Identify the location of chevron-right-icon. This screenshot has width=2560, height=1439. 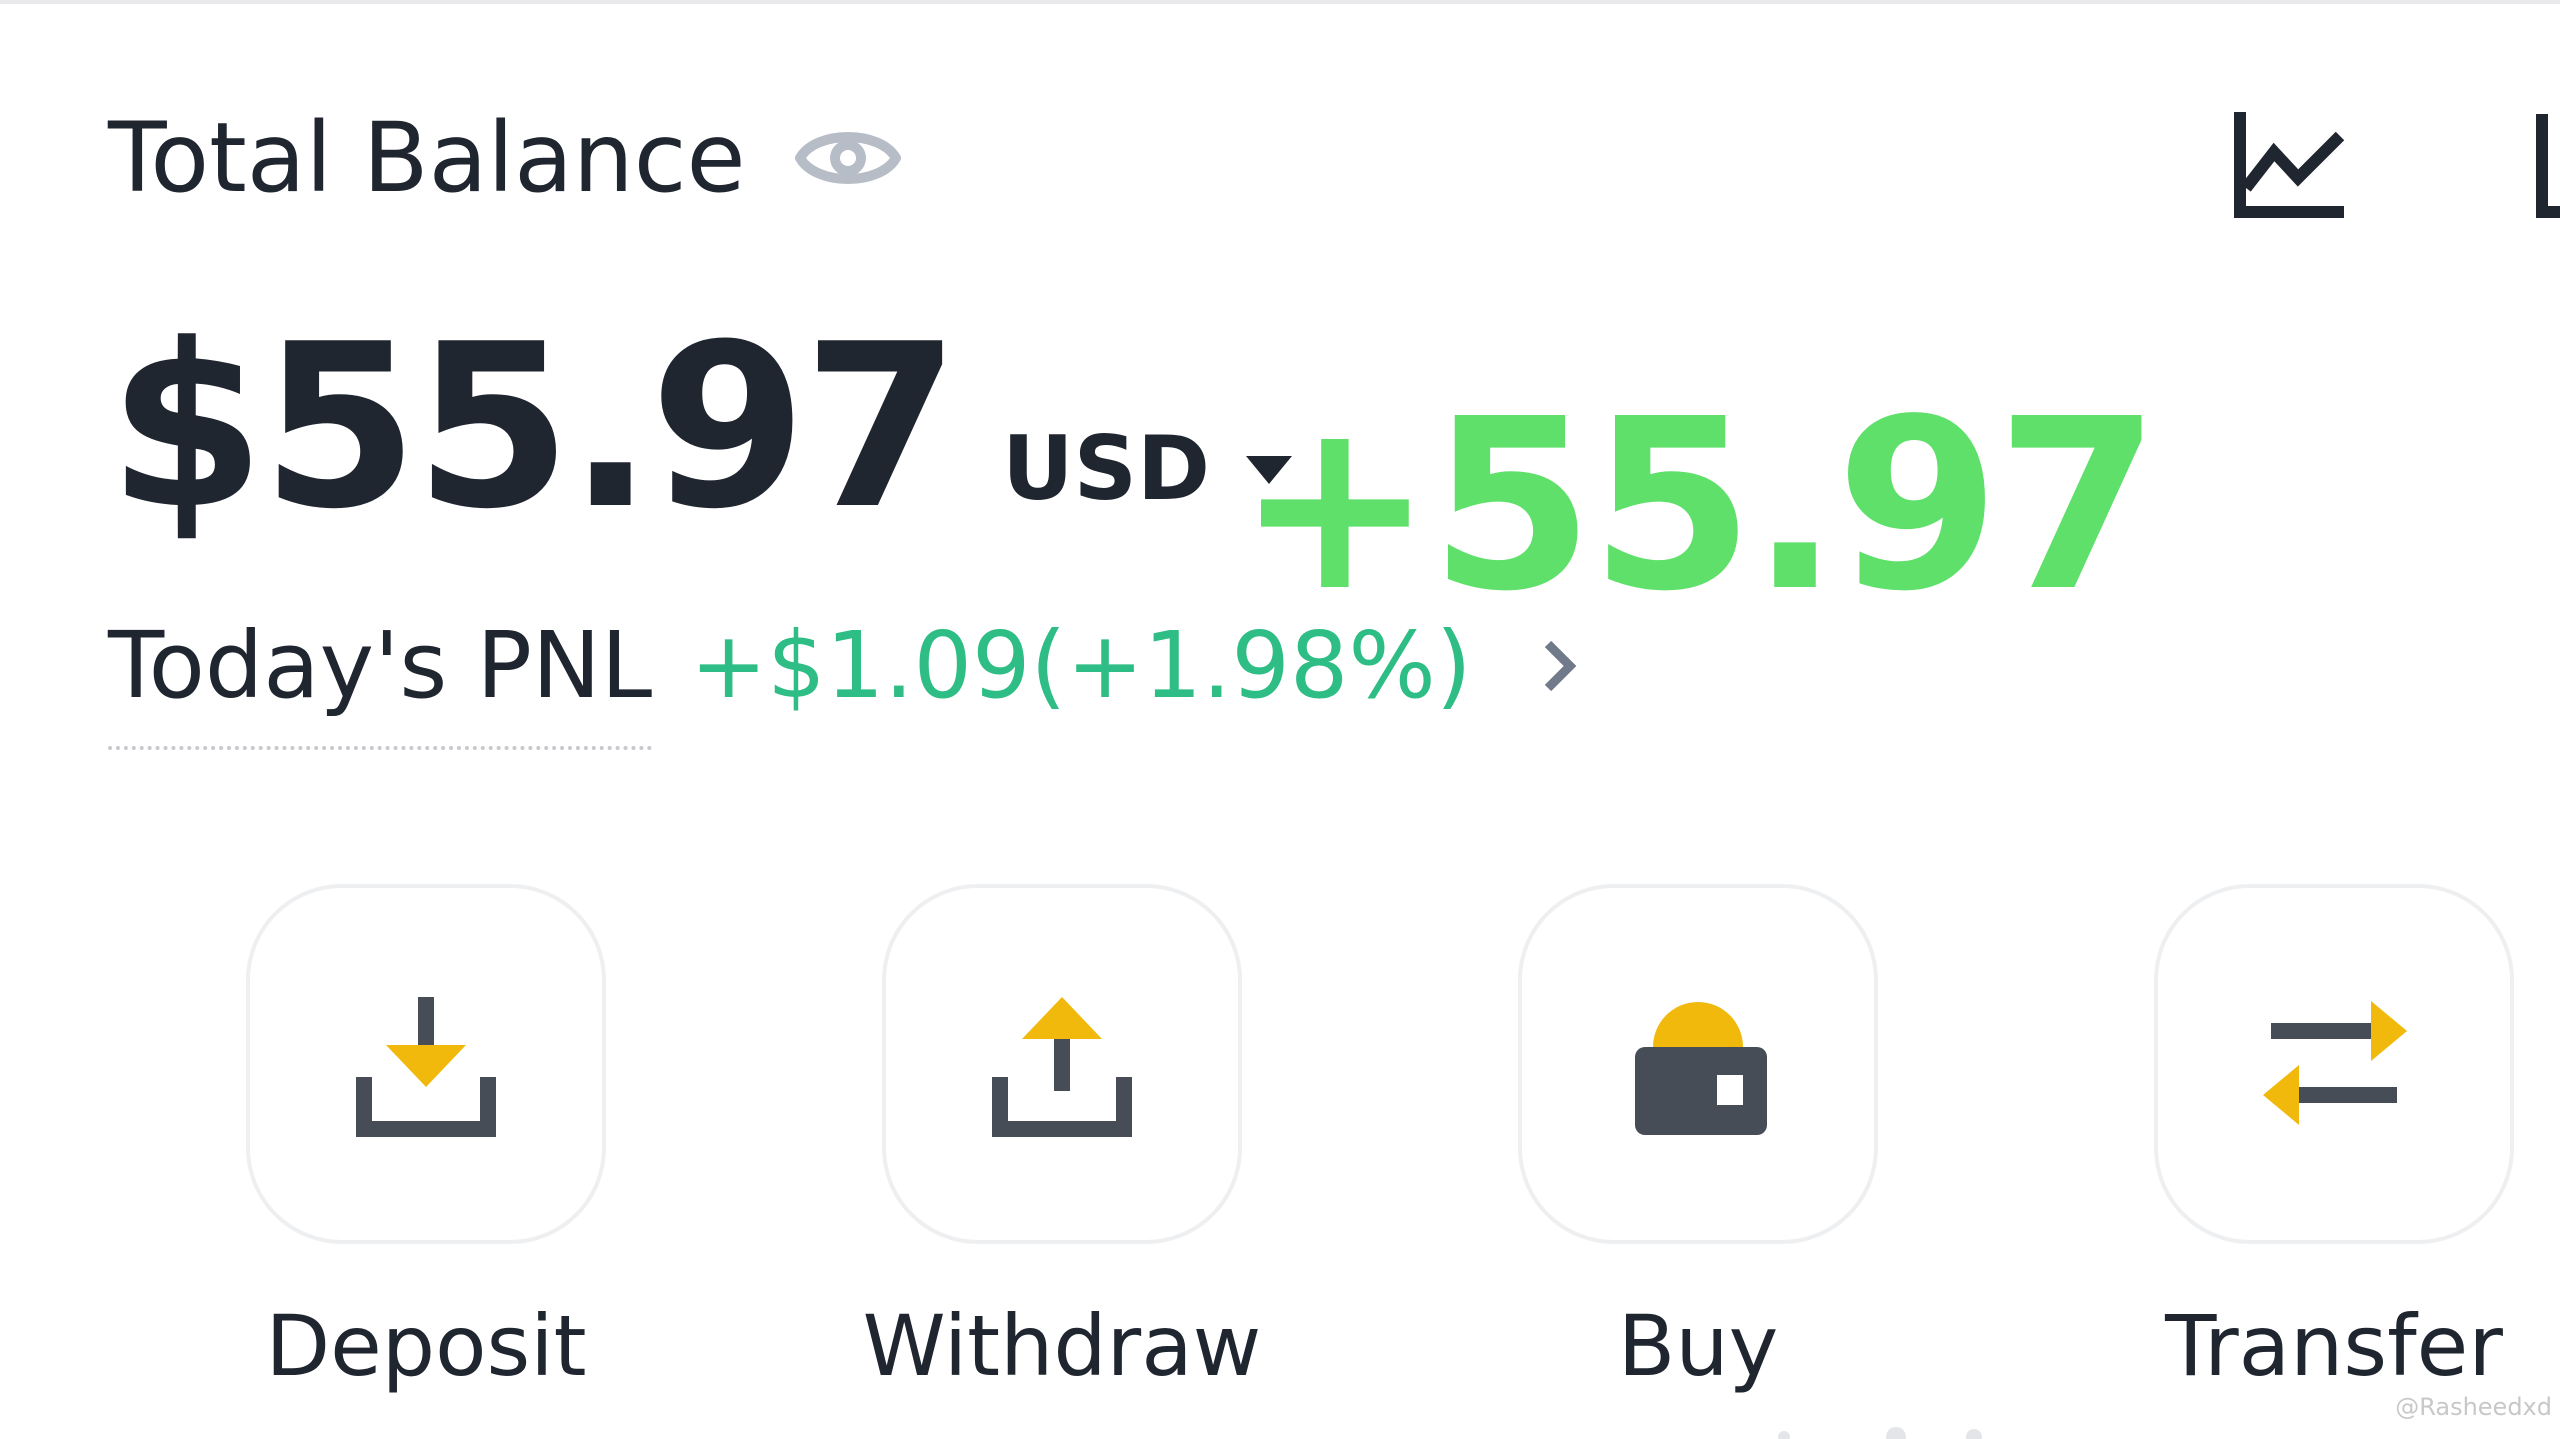
(1560, 666).